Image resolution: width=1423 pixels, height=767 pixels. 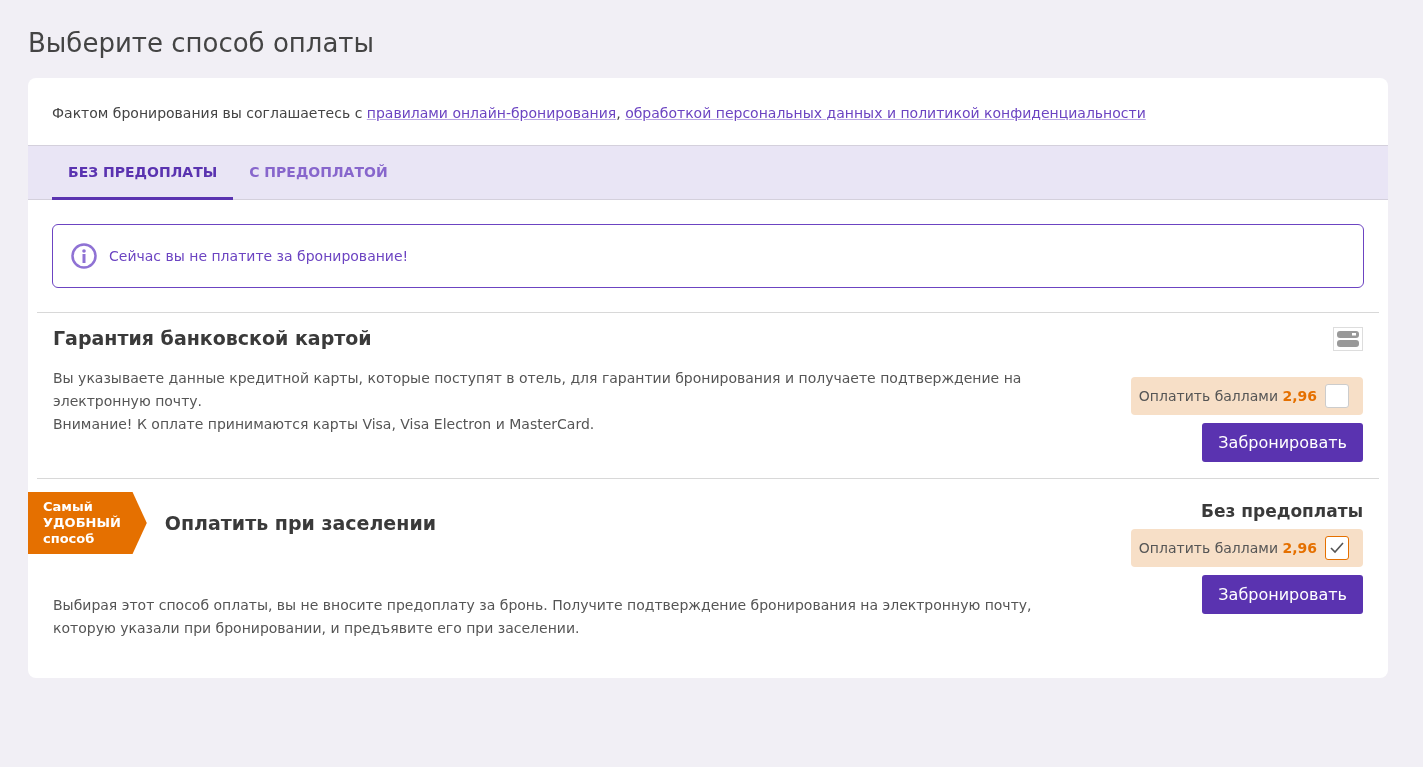 I want to click on checkmark-icon, so click(x=1337, y=548).